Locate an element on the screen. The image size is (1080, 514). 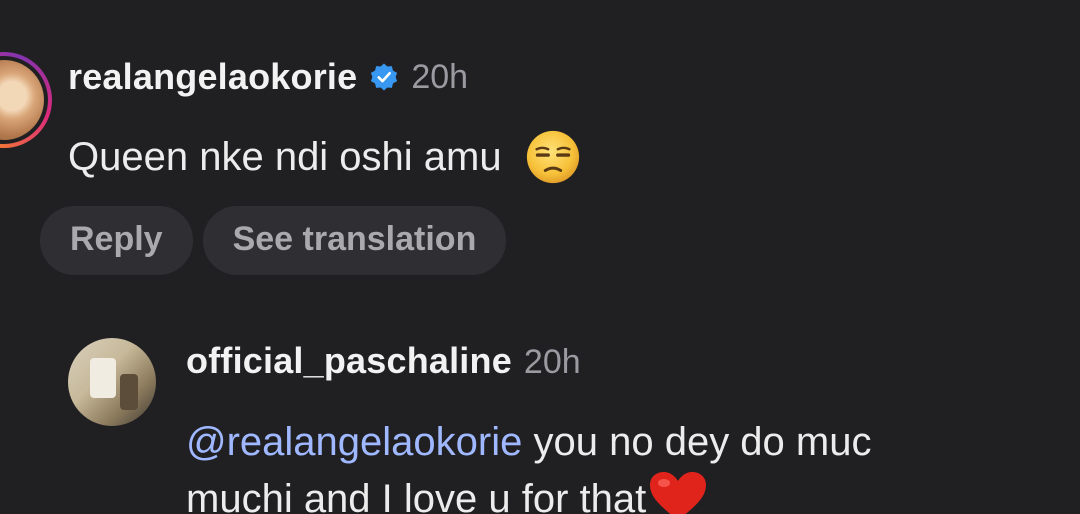
comment-header: realangelaokorie 20h is located at coordinates (268, 77).